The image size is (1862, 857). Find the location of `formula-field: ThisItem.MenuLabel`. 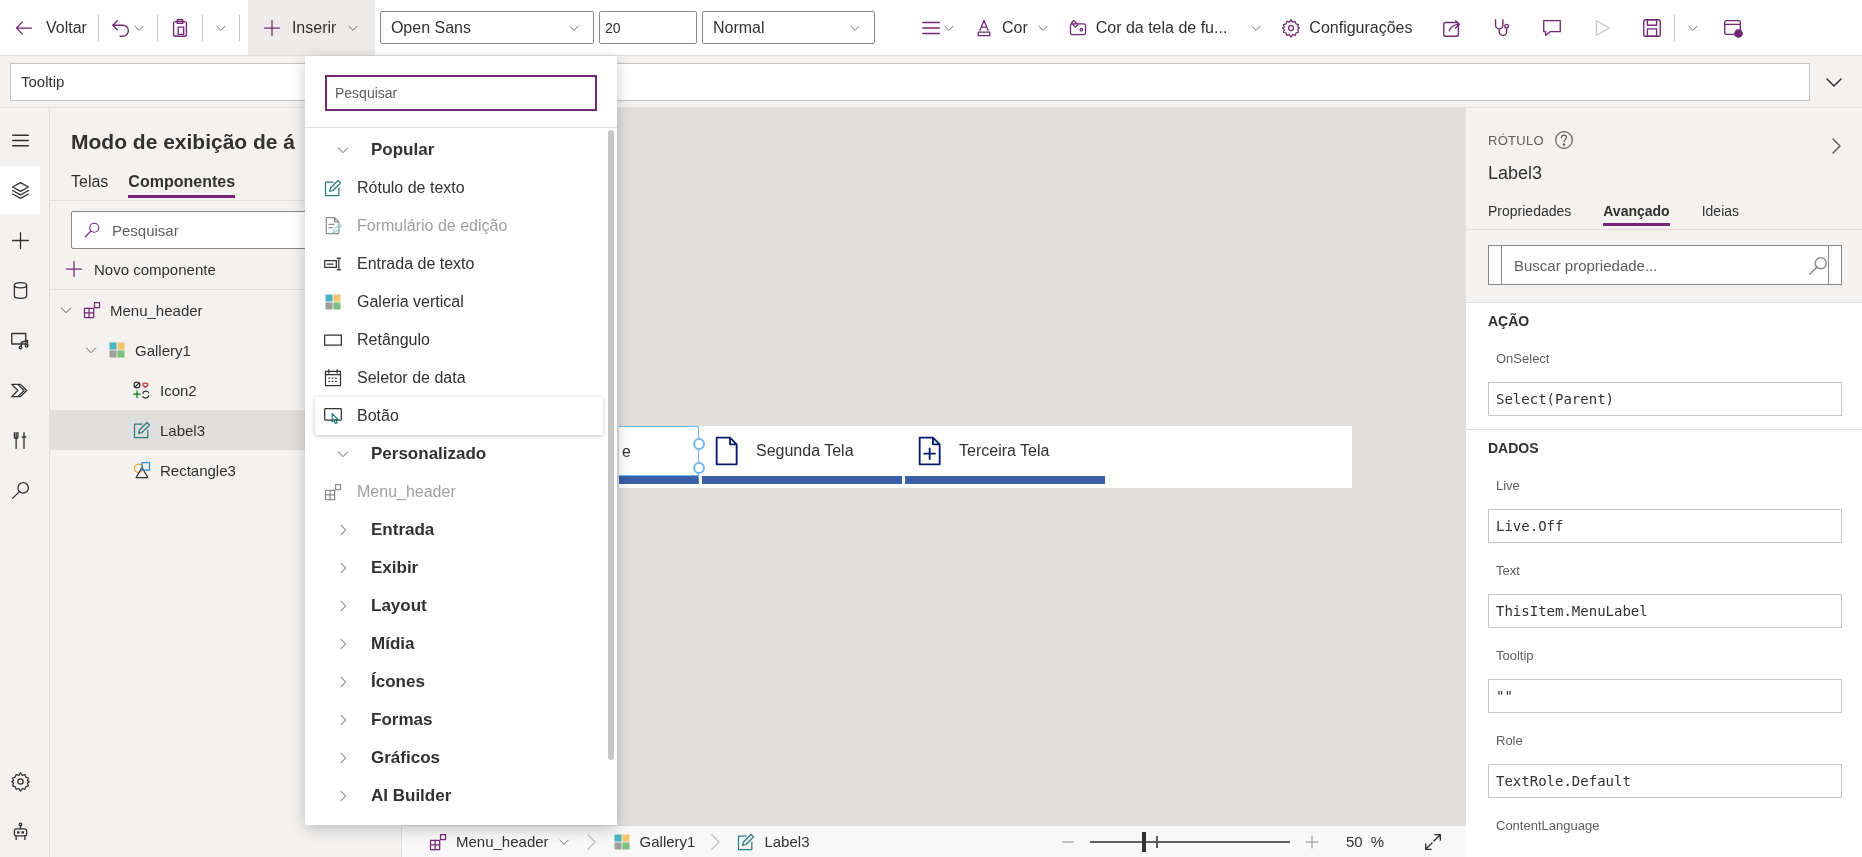

formula-field: ThisItem.MenuLabel is located at coordinates (1665, 611).